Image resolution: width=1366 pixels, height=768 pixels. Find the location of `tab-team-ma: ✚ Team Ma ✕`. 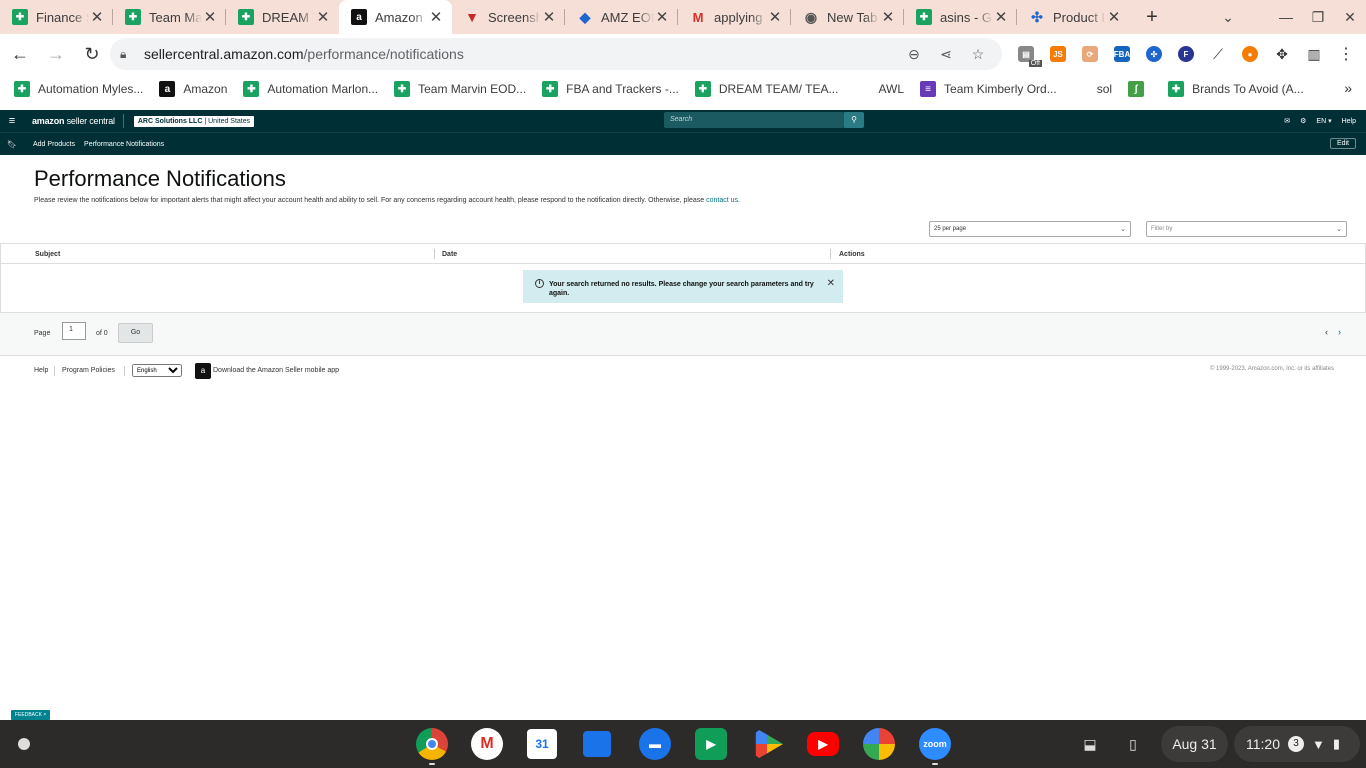

tab-team-ma: ✚ Team Ma ✕ is located at coordinates (169, 17).